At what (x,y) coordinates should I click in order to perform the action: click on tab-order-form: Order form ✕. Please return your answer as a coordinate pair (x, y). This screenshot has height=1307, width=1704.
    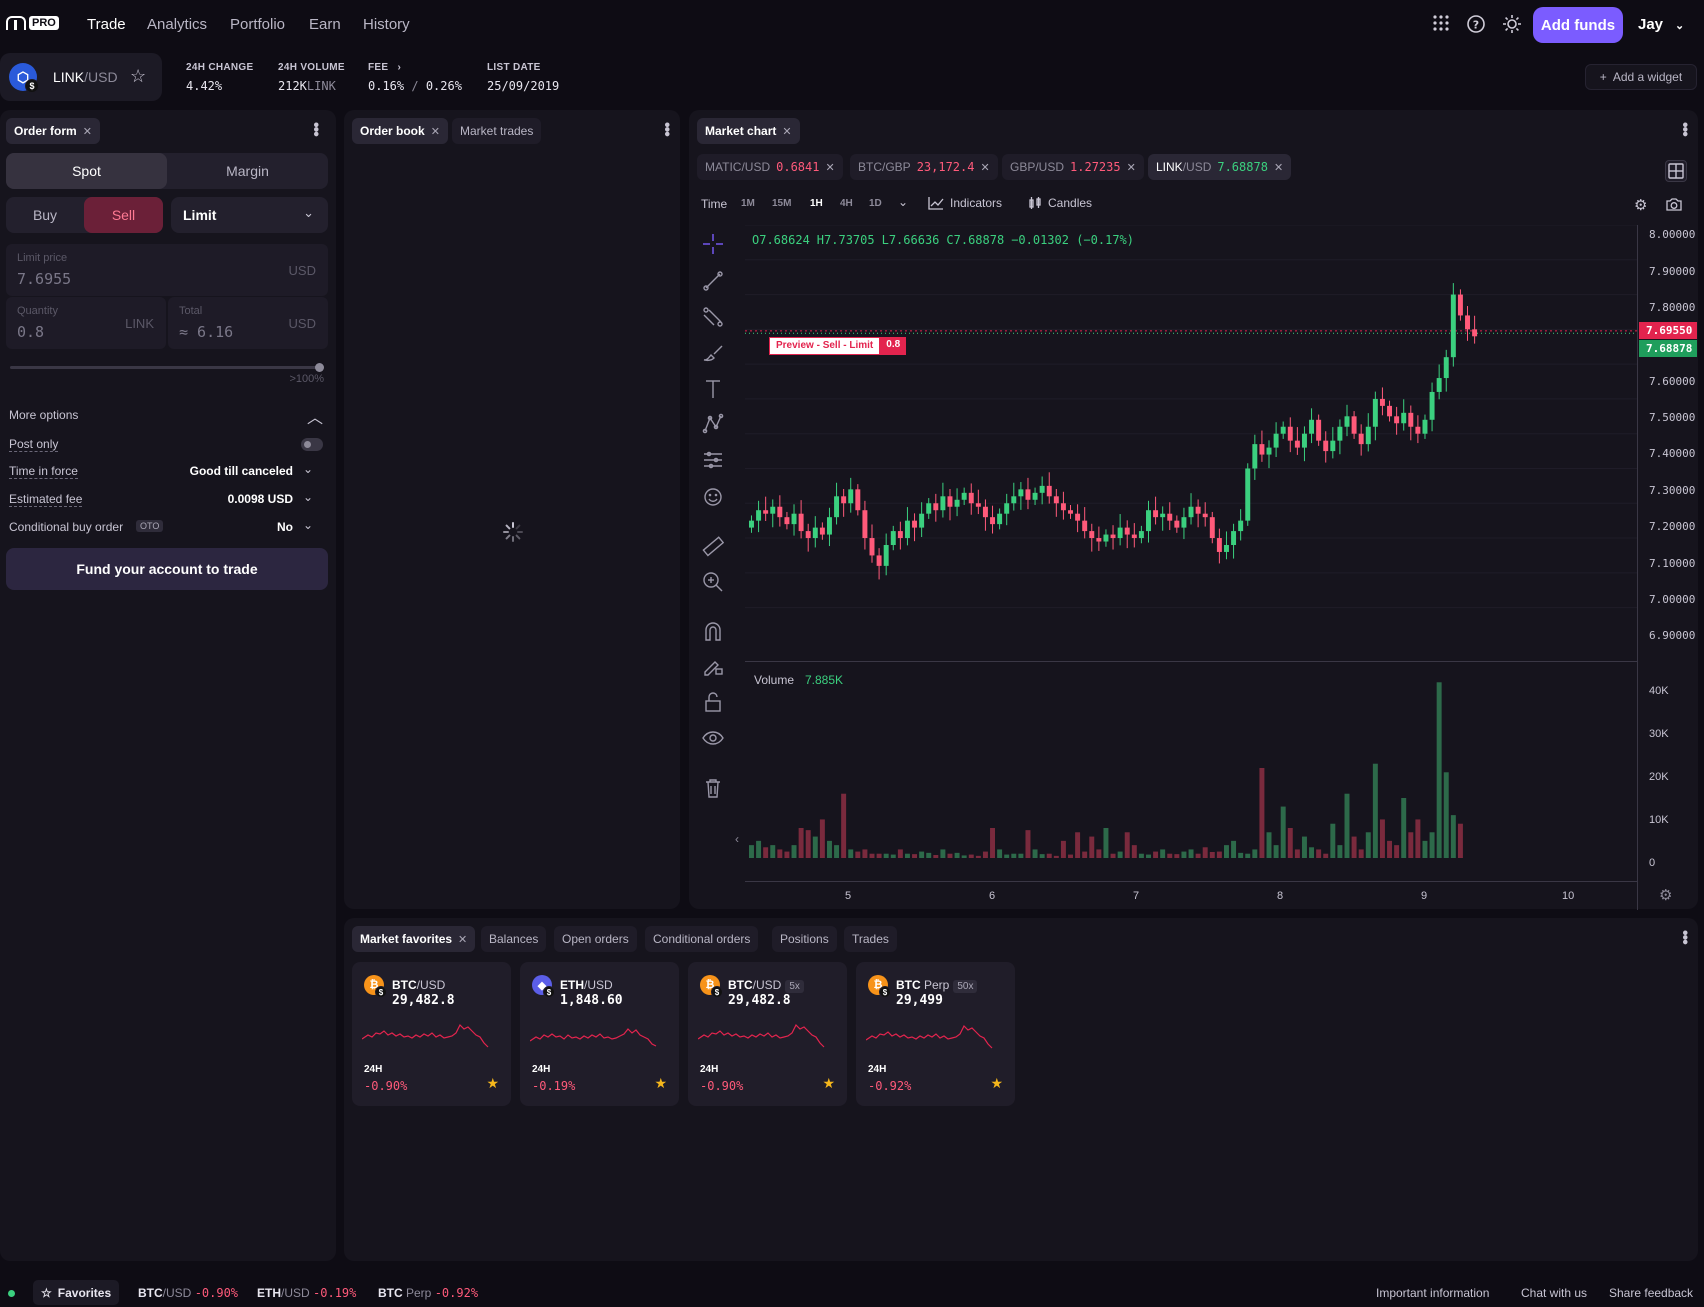
    Looking at the image, I should click on (53, 131).